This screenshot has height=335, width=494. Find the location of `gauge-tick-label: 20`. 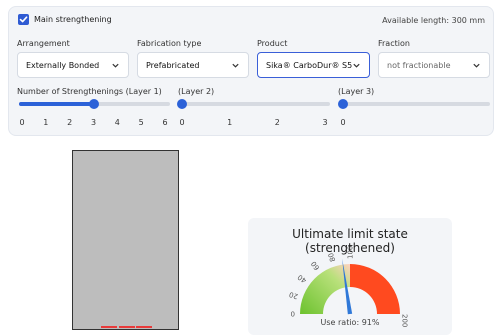

gauge-tick-label: 20 is located at coordinates (293, 295).